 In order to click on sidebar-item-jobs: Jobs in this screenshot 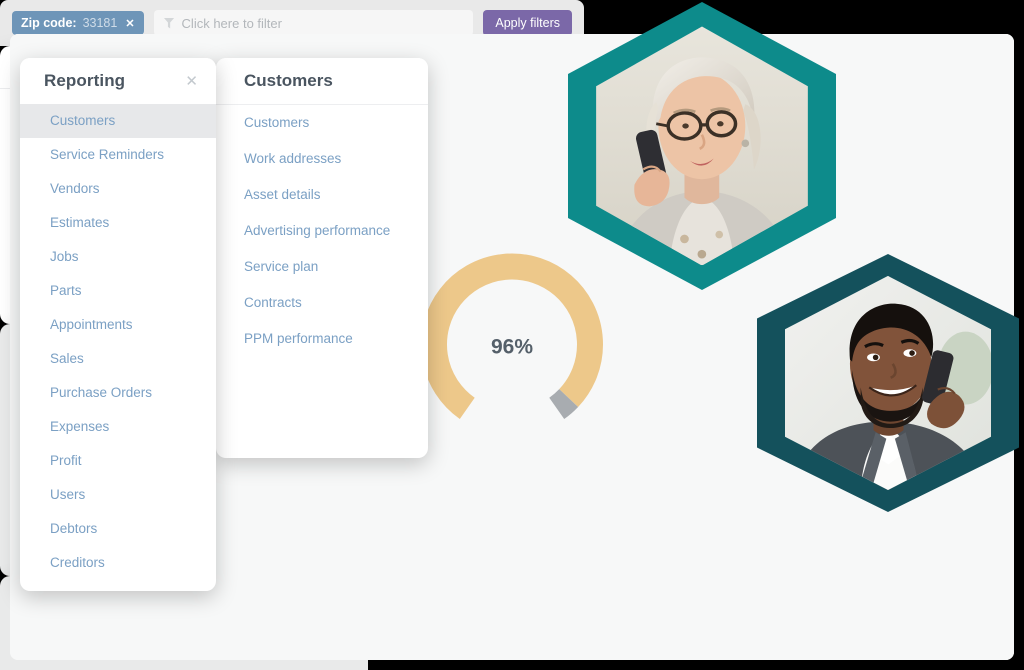, I will do `click(118, 257)`.